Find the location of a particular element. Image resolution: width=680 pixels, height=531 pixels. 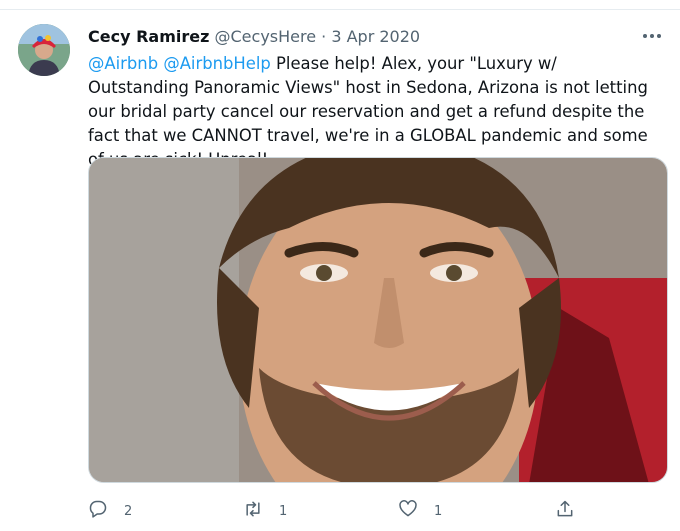

tweet-header: Cecy Ramirez @CecysHere · 3 Apr 2020 is located at coordinates (364, 36).